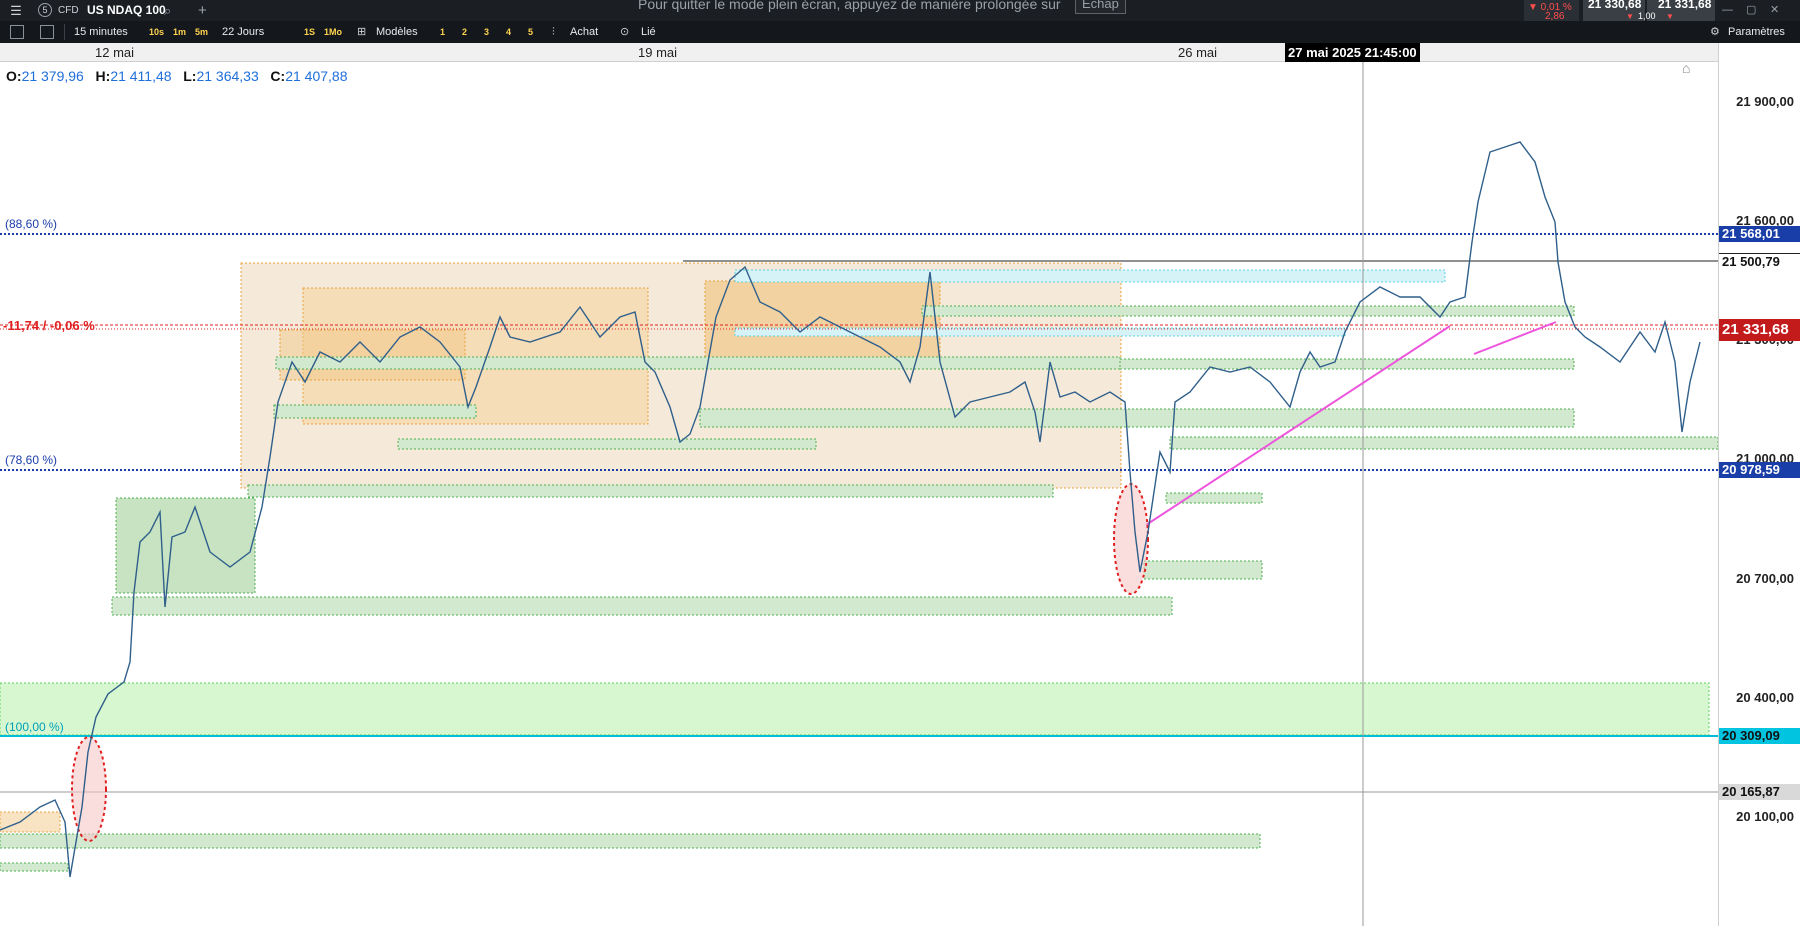 Image resolution: width=1800 pixels, height=926 pixels. What do you see at coordinates (141, 76) in the screenshot?
I see `high-value: 21 411,48` at bounding box center [141, 76].